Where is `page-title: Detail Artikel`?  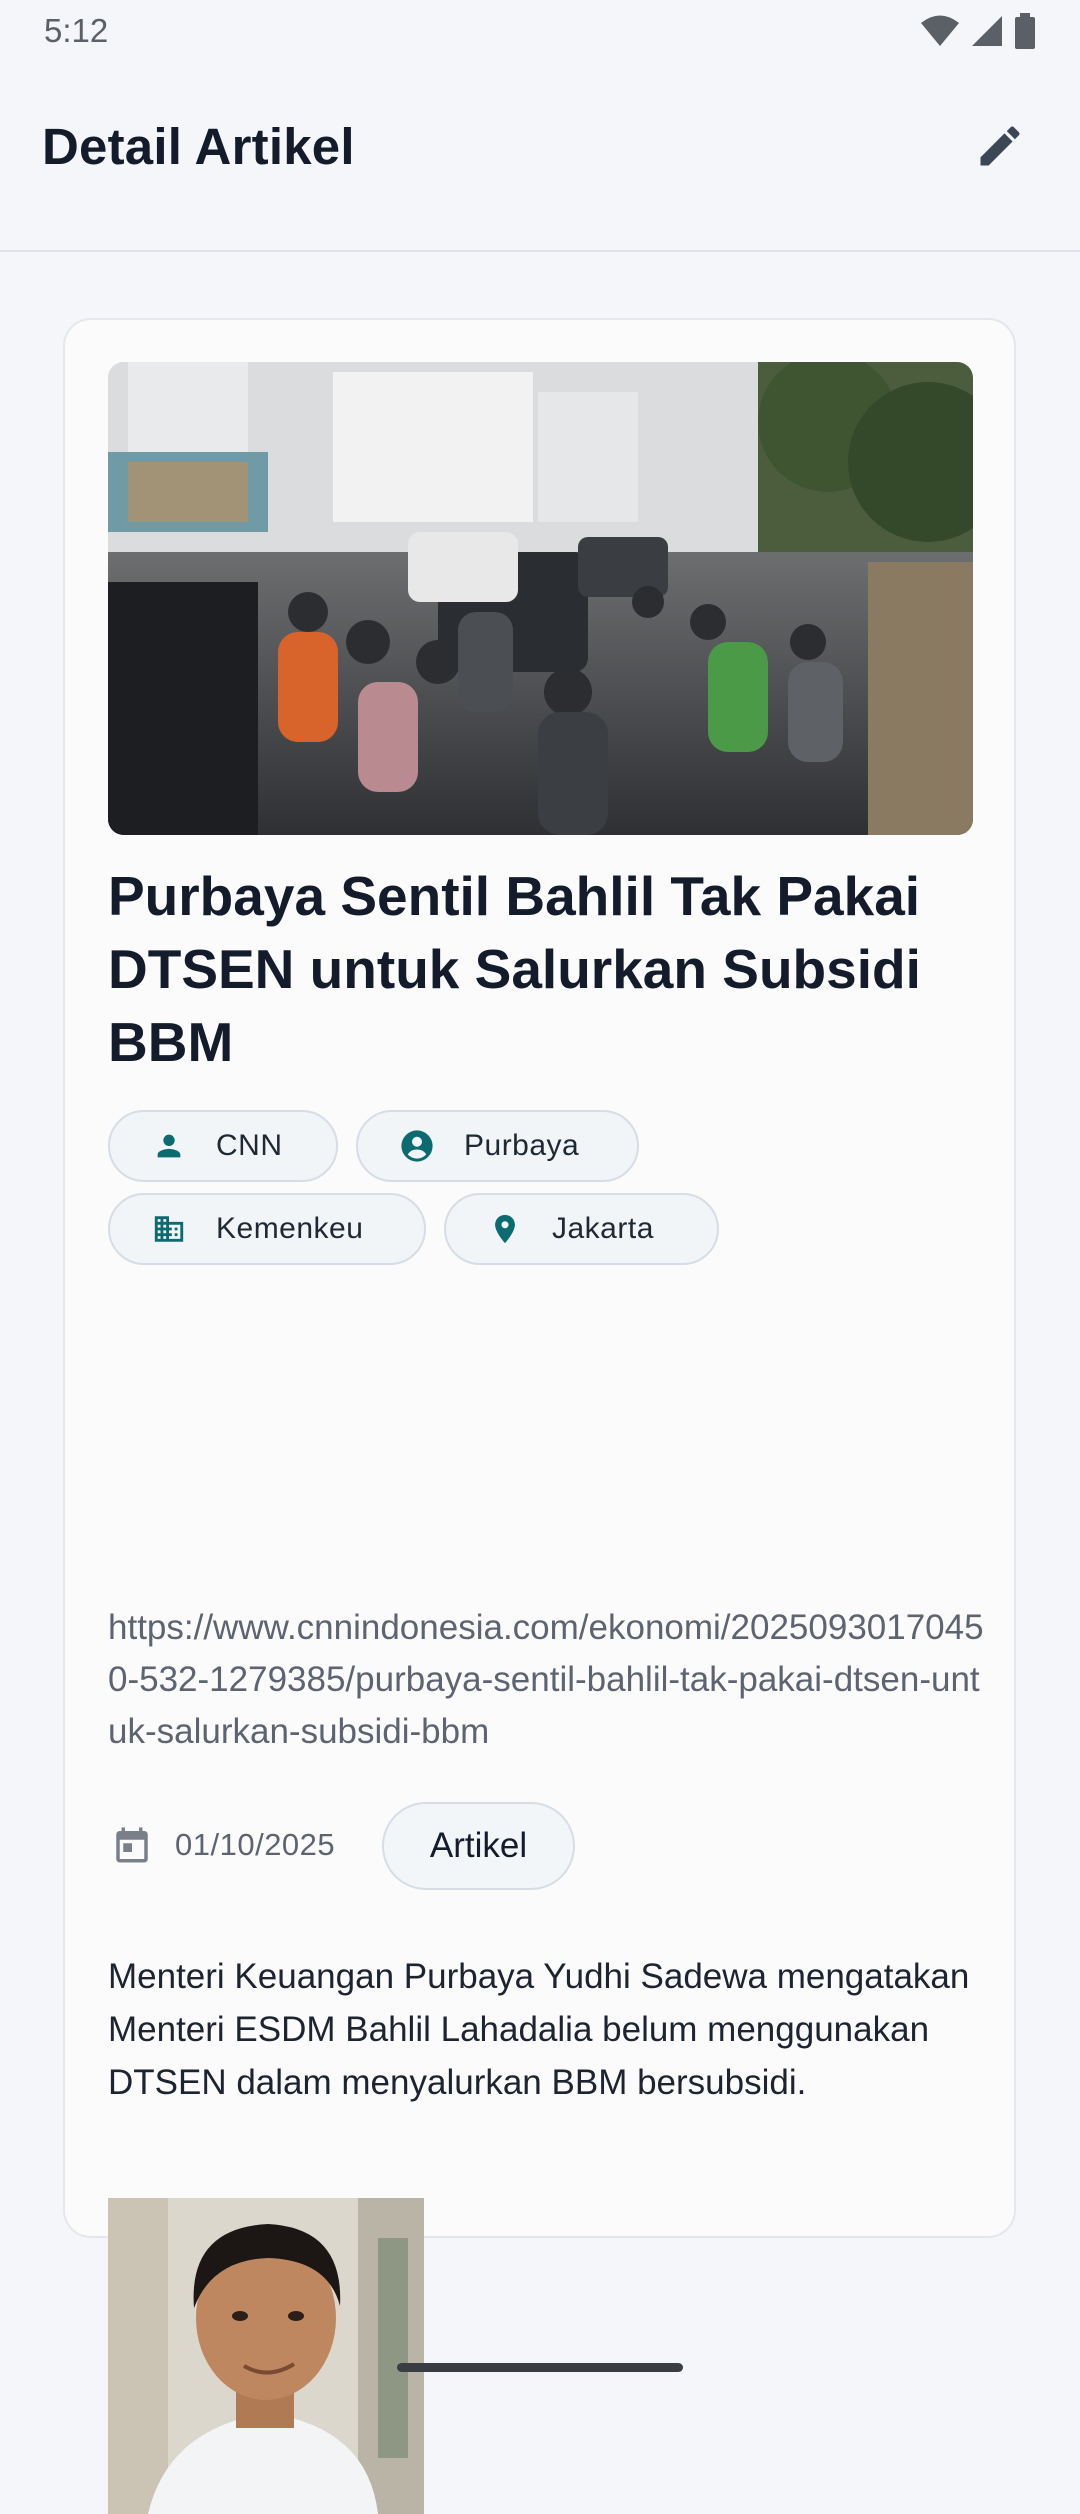 page-title: Detail Artikel is located at coordinates (198, 146).